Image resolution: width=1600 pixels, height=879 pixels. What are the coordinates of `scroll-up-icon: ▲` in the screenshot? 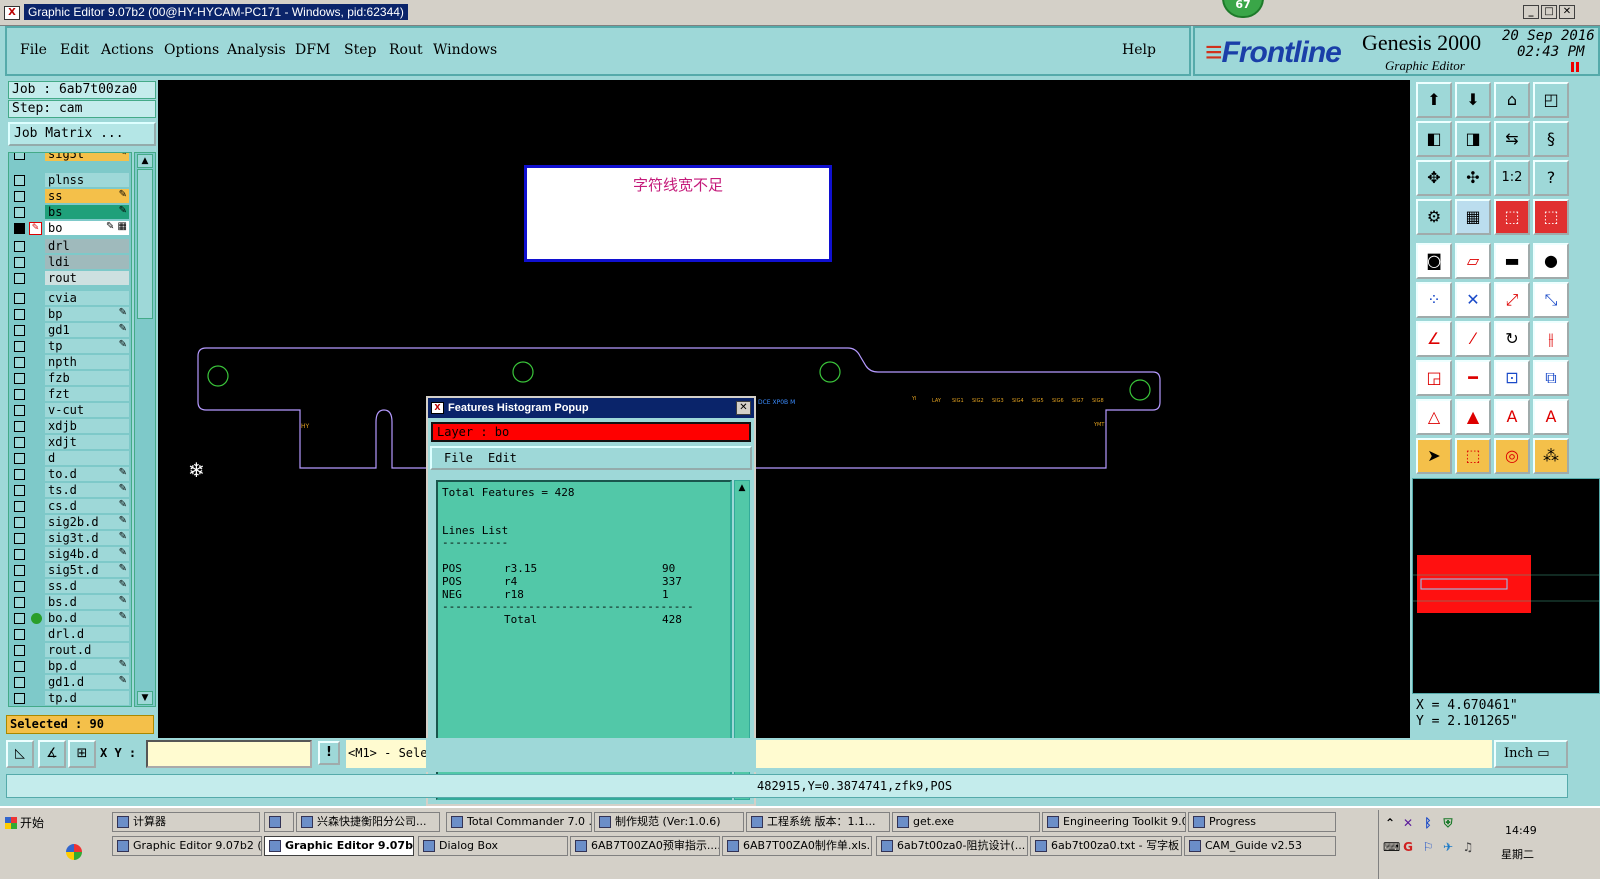 It's located at (742, 488).